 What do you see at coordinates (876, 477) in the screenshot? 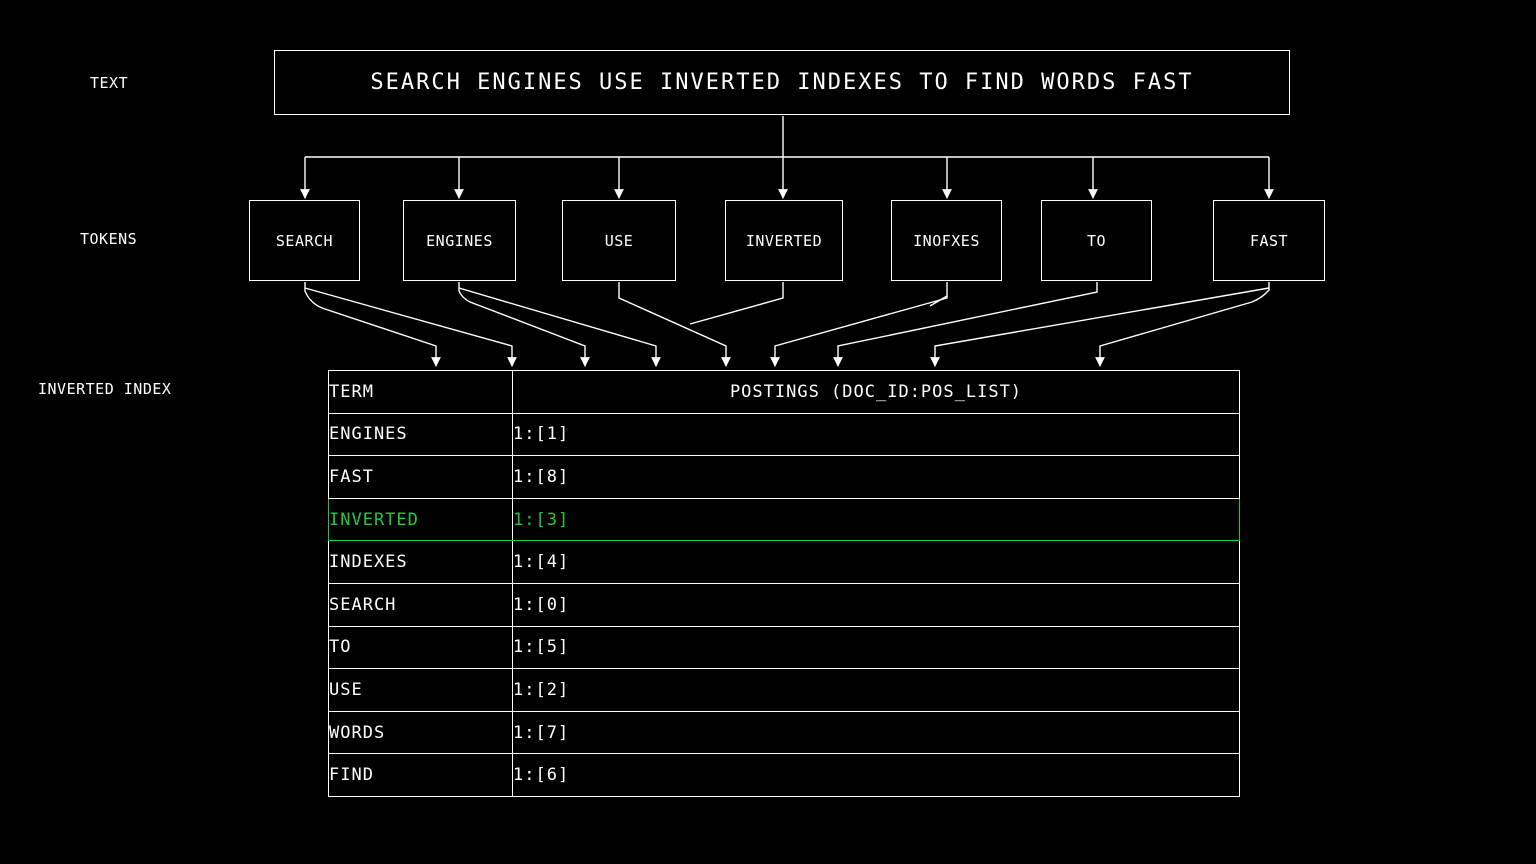
I see `postings-cell: 1:[8]` at bounding box center [876, 477].